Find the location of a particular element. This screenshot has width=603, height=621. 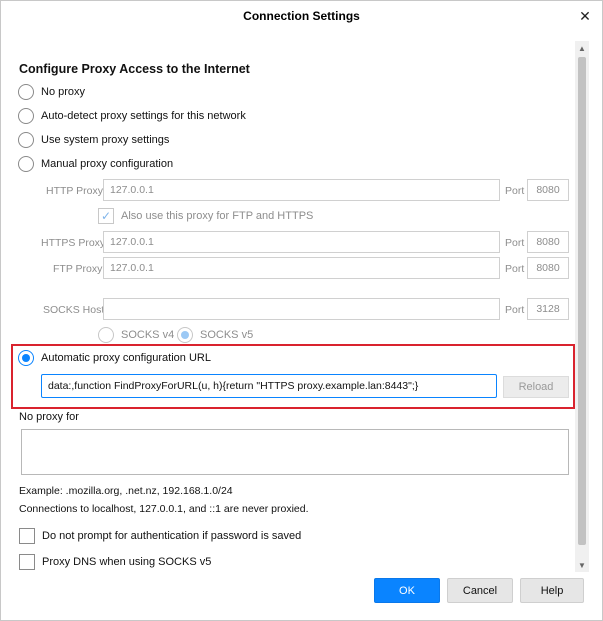

proxy-dns-checkbox: Proxy DNS when using SOCKS v5 is located at coordinates (115, 562).